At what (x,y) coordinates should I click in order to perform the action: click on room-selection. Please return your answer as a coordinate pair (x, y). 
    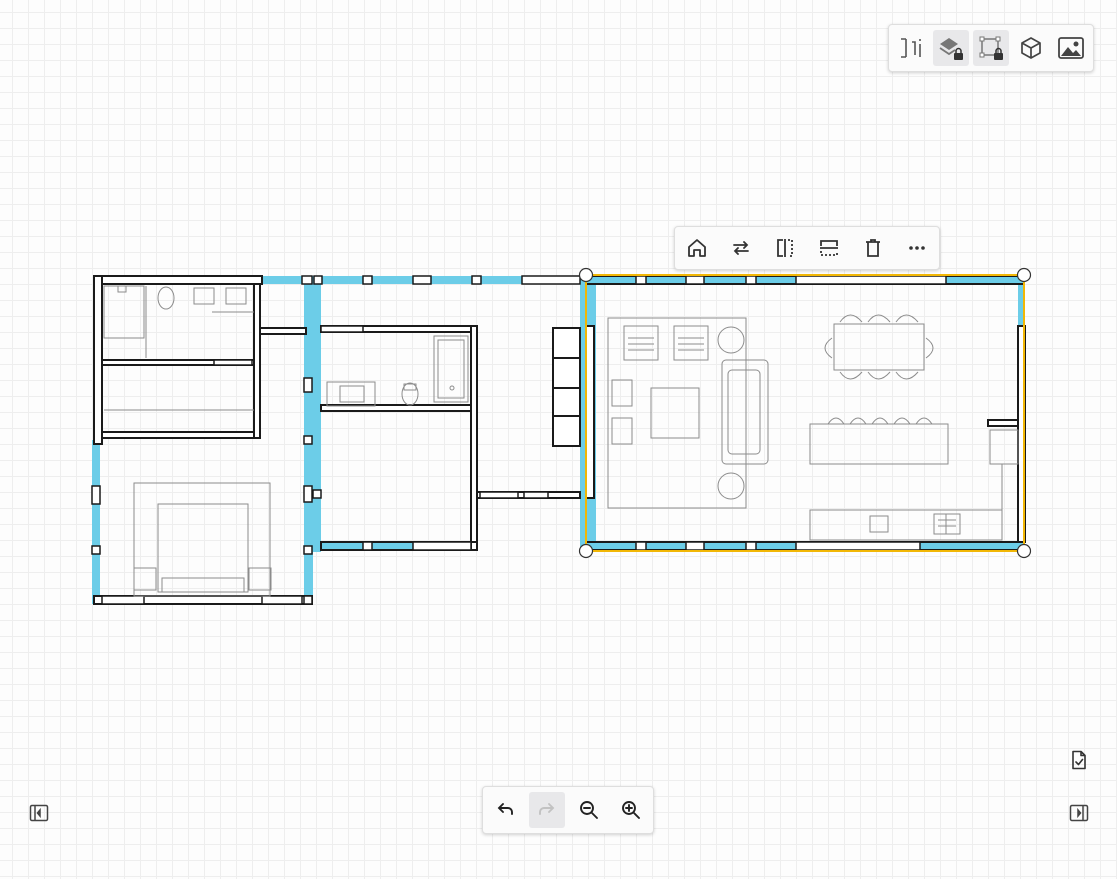
    Looking at the image, I should click on (805, 413).